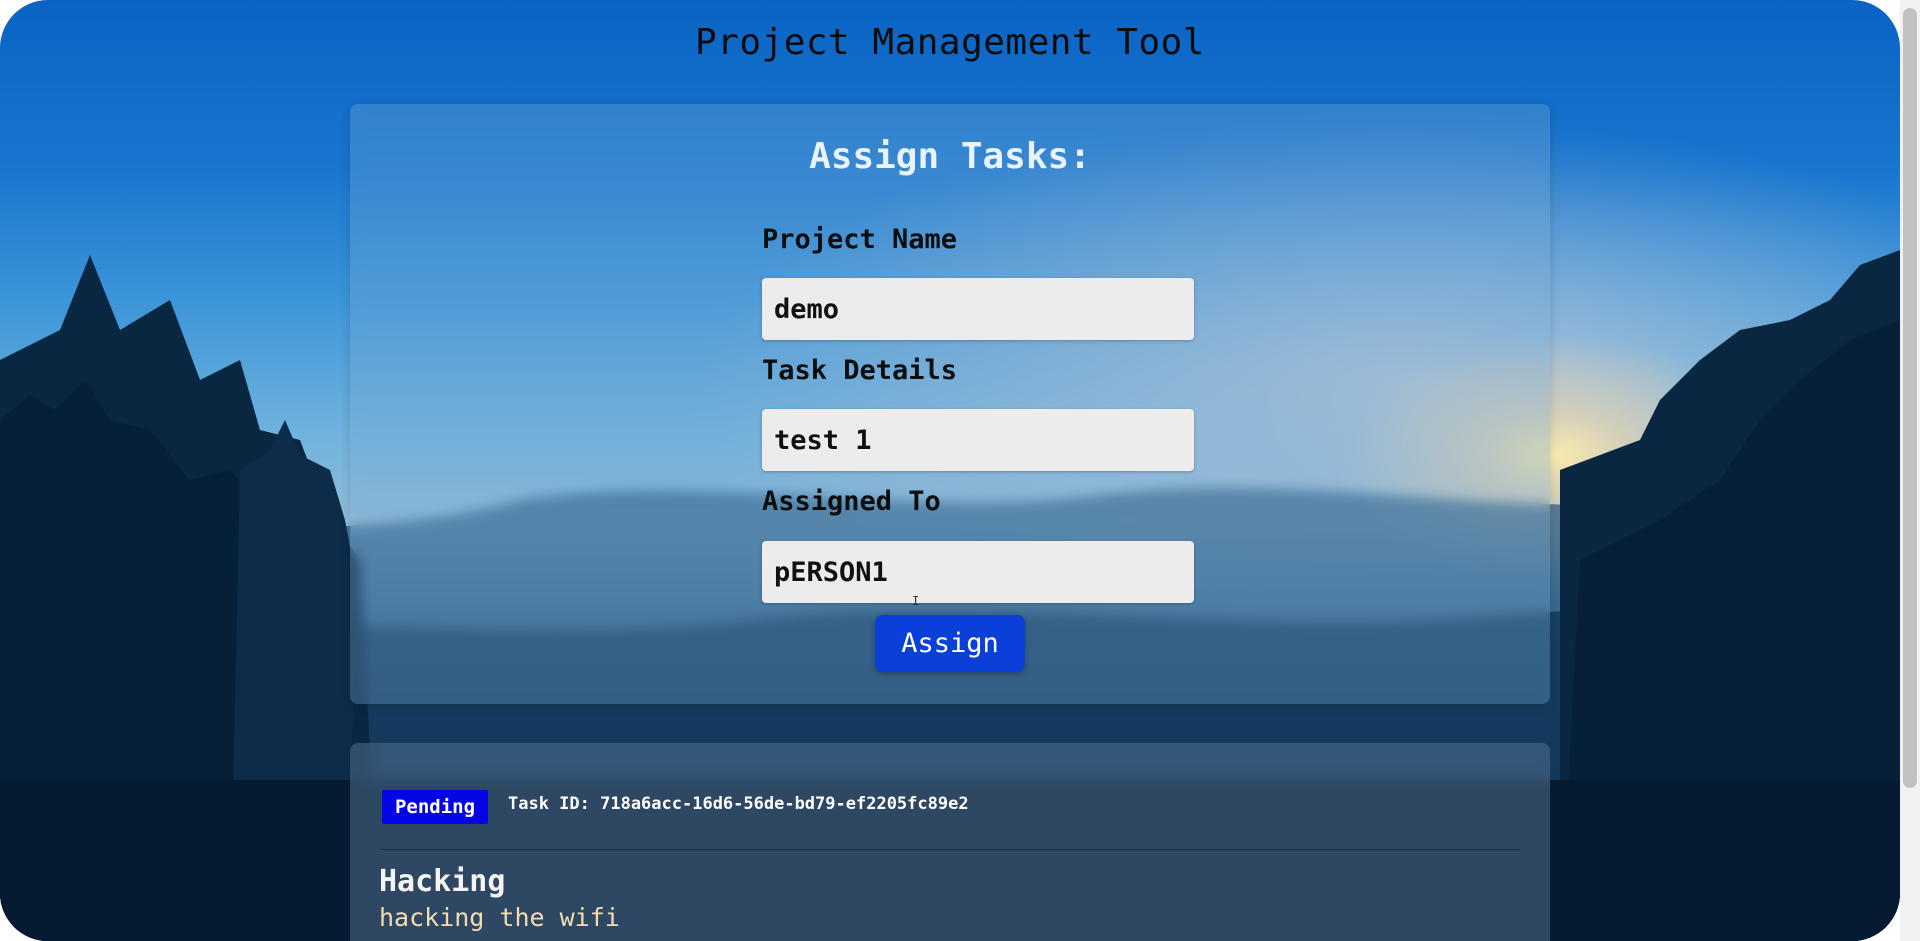 Image resolution: width=1920 pixels, height=941 pixels. What do you see at coordinates (499, 917) in the screenshot?
I see `task-description: hacking the wifi` at bounding box center [499, 917].